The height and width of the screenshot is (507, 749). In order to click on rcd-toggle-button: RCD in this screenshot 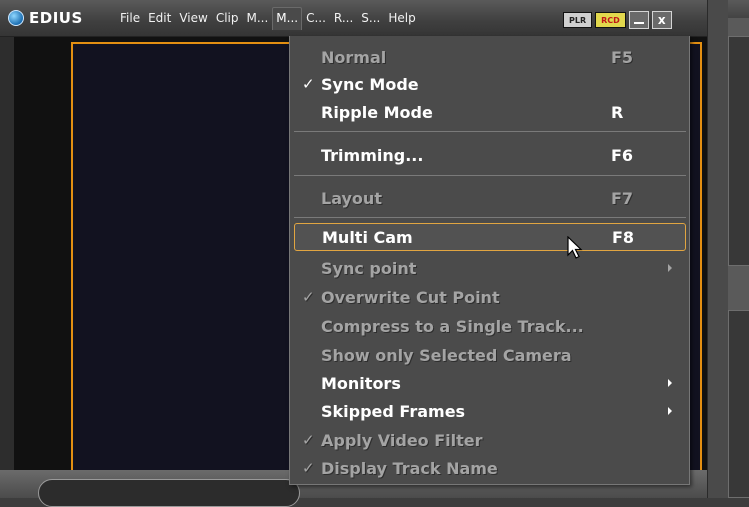, I will do `click(610, 20)`.